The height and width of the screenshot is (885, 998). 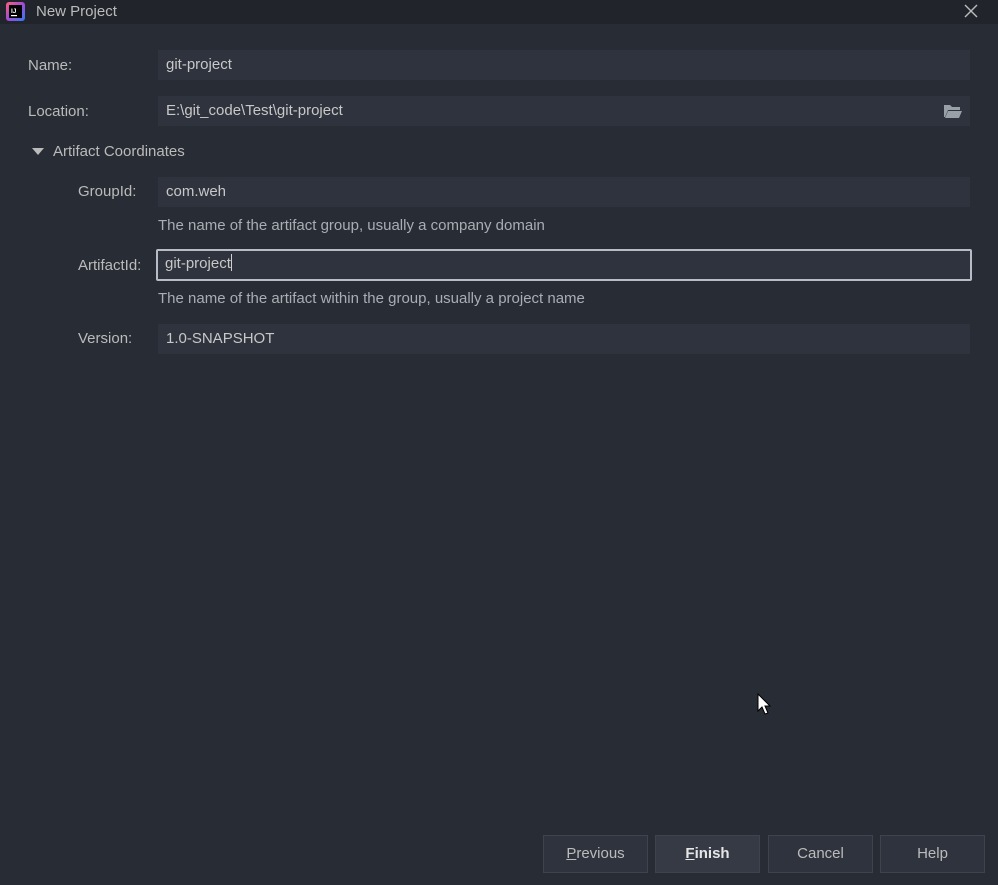 What do you see at coordinates (564, 111) in the screenshot?
I see `location-input: E:\git_code\Test\git-project` at bounding box center [564, 111].